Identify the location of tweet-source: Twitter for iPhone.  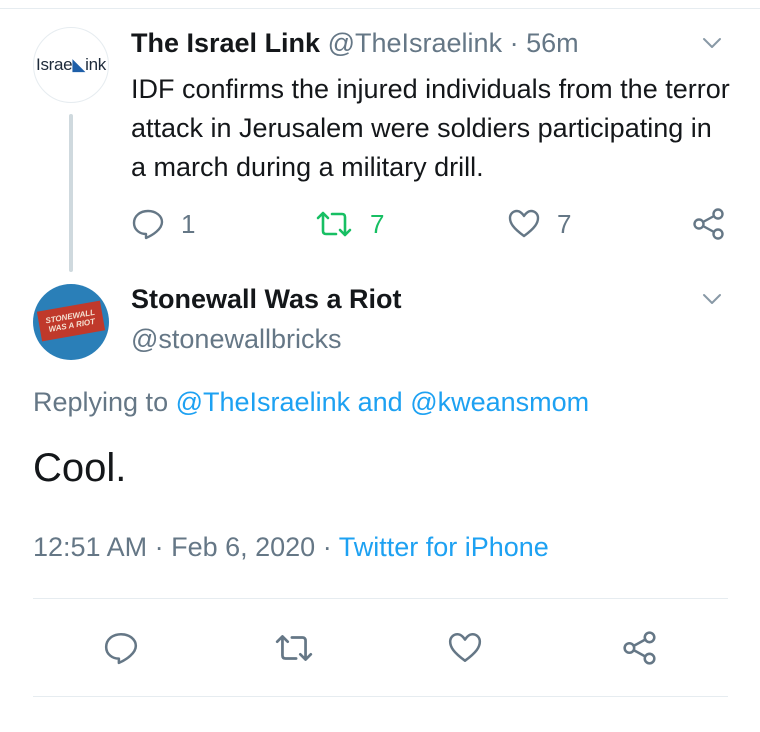
(444, 547).